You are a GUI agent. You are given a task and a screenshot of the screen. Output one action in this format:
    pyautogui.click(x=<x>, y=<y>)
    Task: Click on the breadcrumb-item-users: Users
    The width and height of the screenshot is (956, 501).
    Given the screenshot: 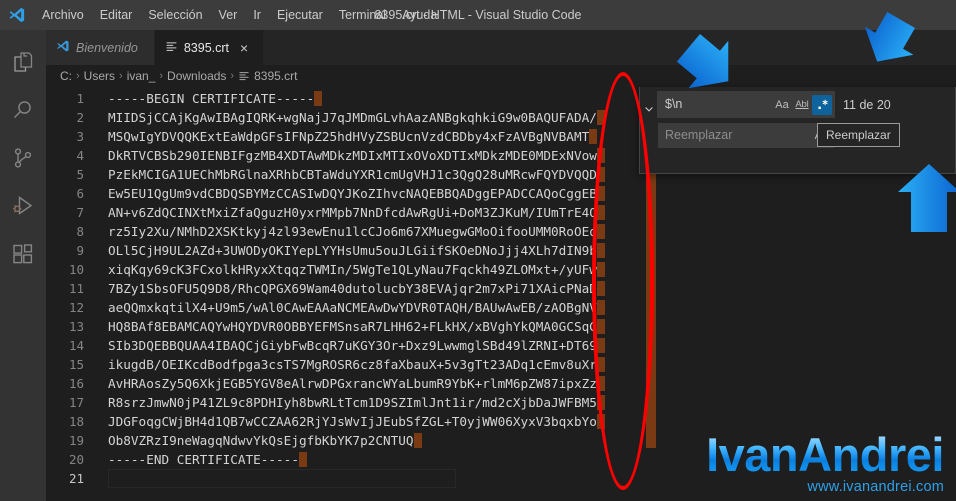 What is the action you would take?
    pyautogui.click(x=99, y=76)
    